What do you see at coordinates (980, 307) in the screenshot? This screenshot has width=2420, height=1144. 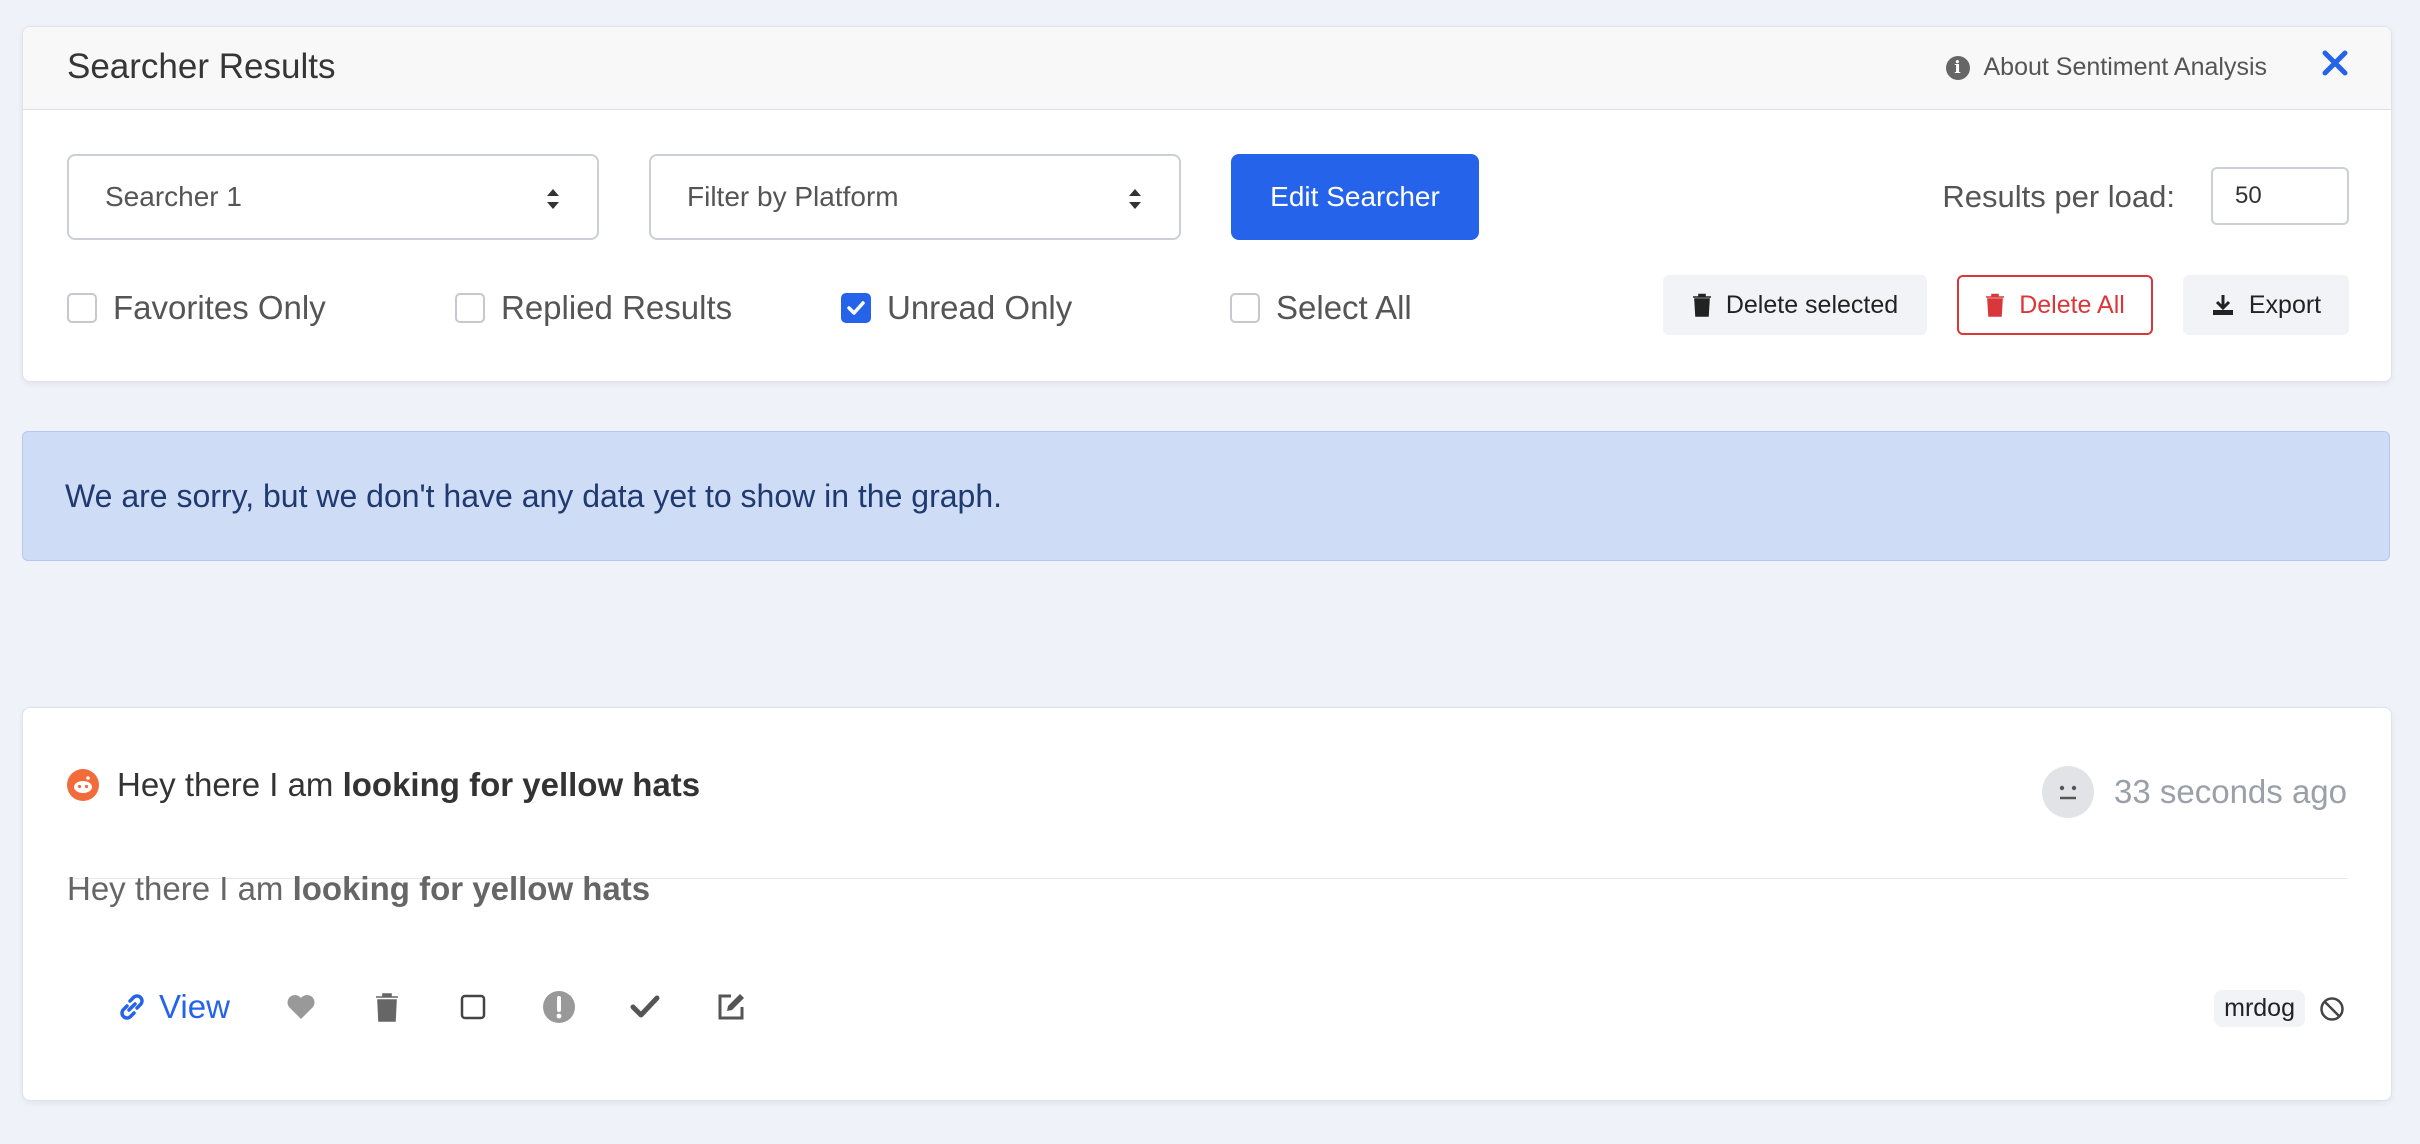 I see `checkbox-label: Unread Only` at bounding box center [980, 307].